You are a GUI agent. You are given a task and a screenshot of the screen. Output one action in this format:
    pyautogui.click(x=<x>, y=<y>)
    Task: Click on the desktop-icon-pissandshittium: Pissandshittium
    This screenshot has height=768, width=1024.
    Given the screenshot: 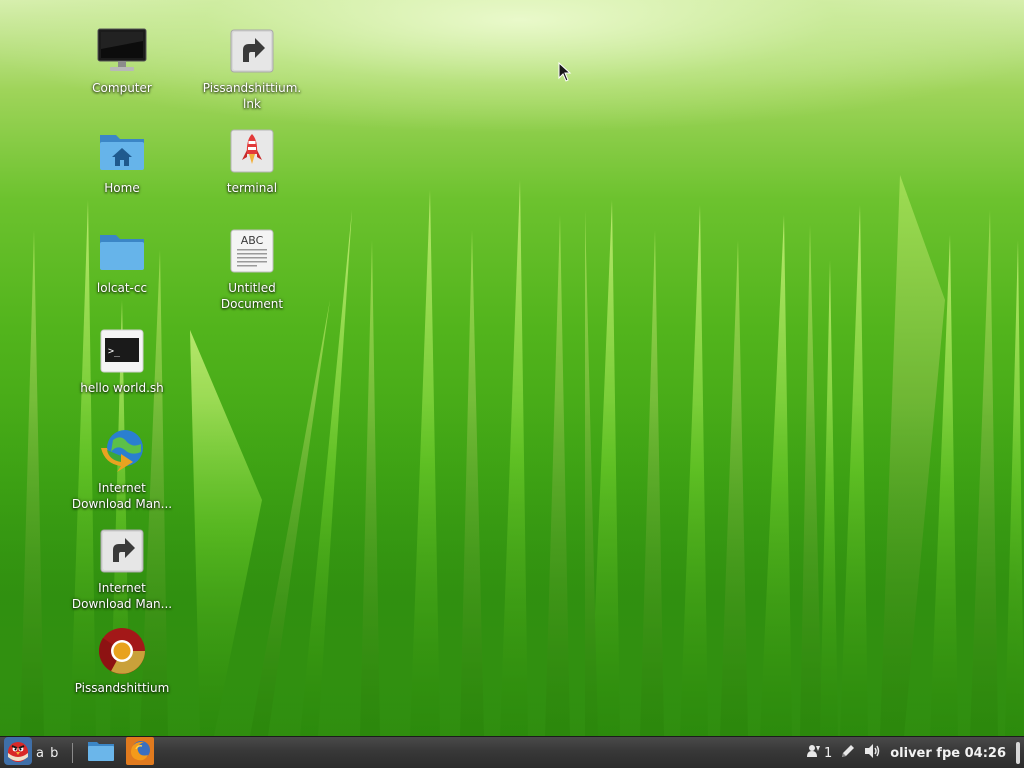 What is the action you would take?
    pyautogui.click(x=122, y=661)
    